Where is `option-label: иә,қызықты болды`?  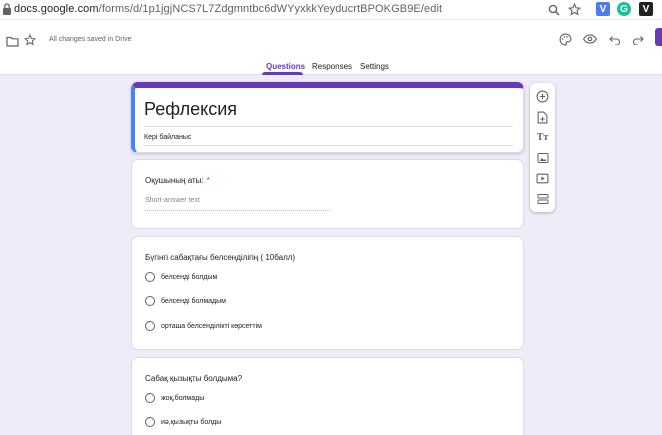 option-label: иә,қызықты болды is located at coordinates (191, 422).